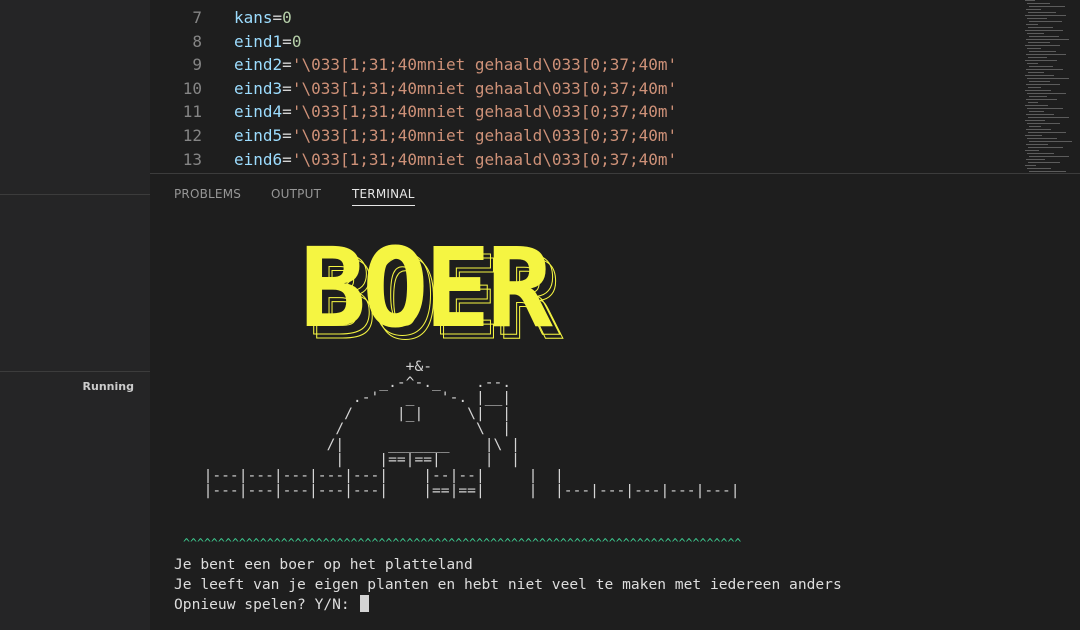 This screenshot has height=630, width=1080. I want to click on tab-output: OUTPUT, so click(296, 196).